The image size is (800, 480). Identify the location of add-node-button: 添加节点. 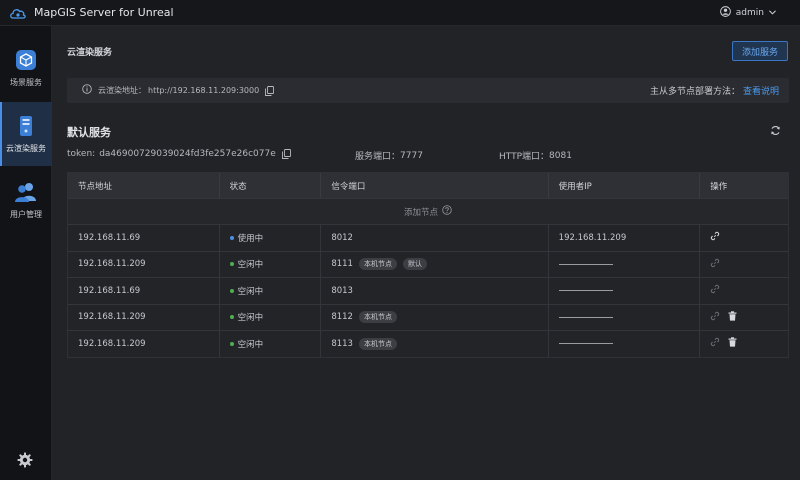
(428, 211).